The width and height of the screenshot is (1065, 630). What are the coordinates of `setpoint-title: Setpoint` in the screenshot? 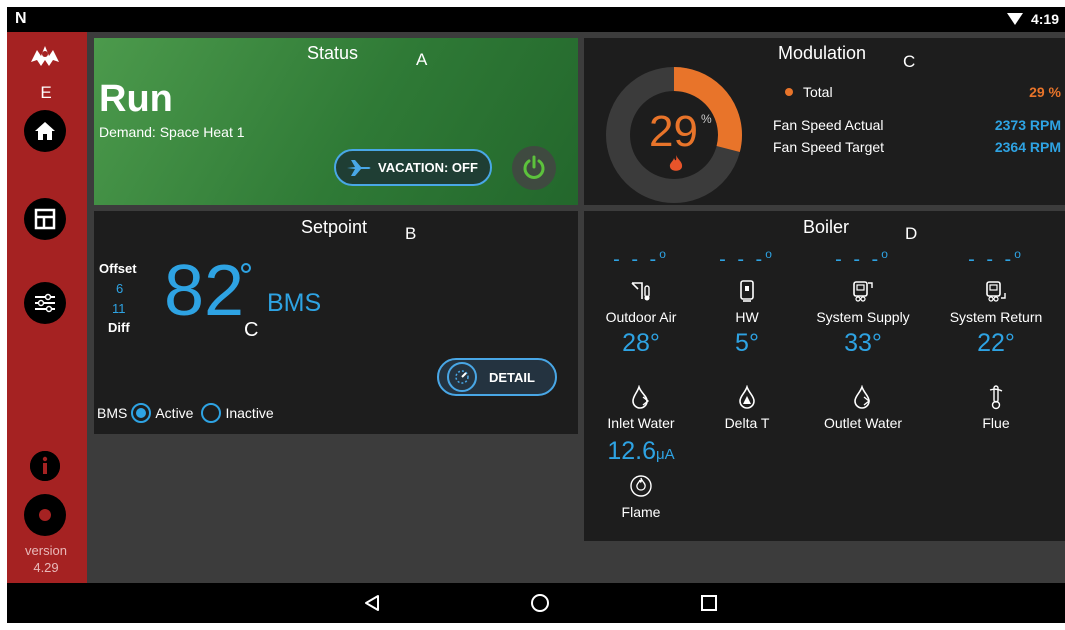 It's located at (334, 227).